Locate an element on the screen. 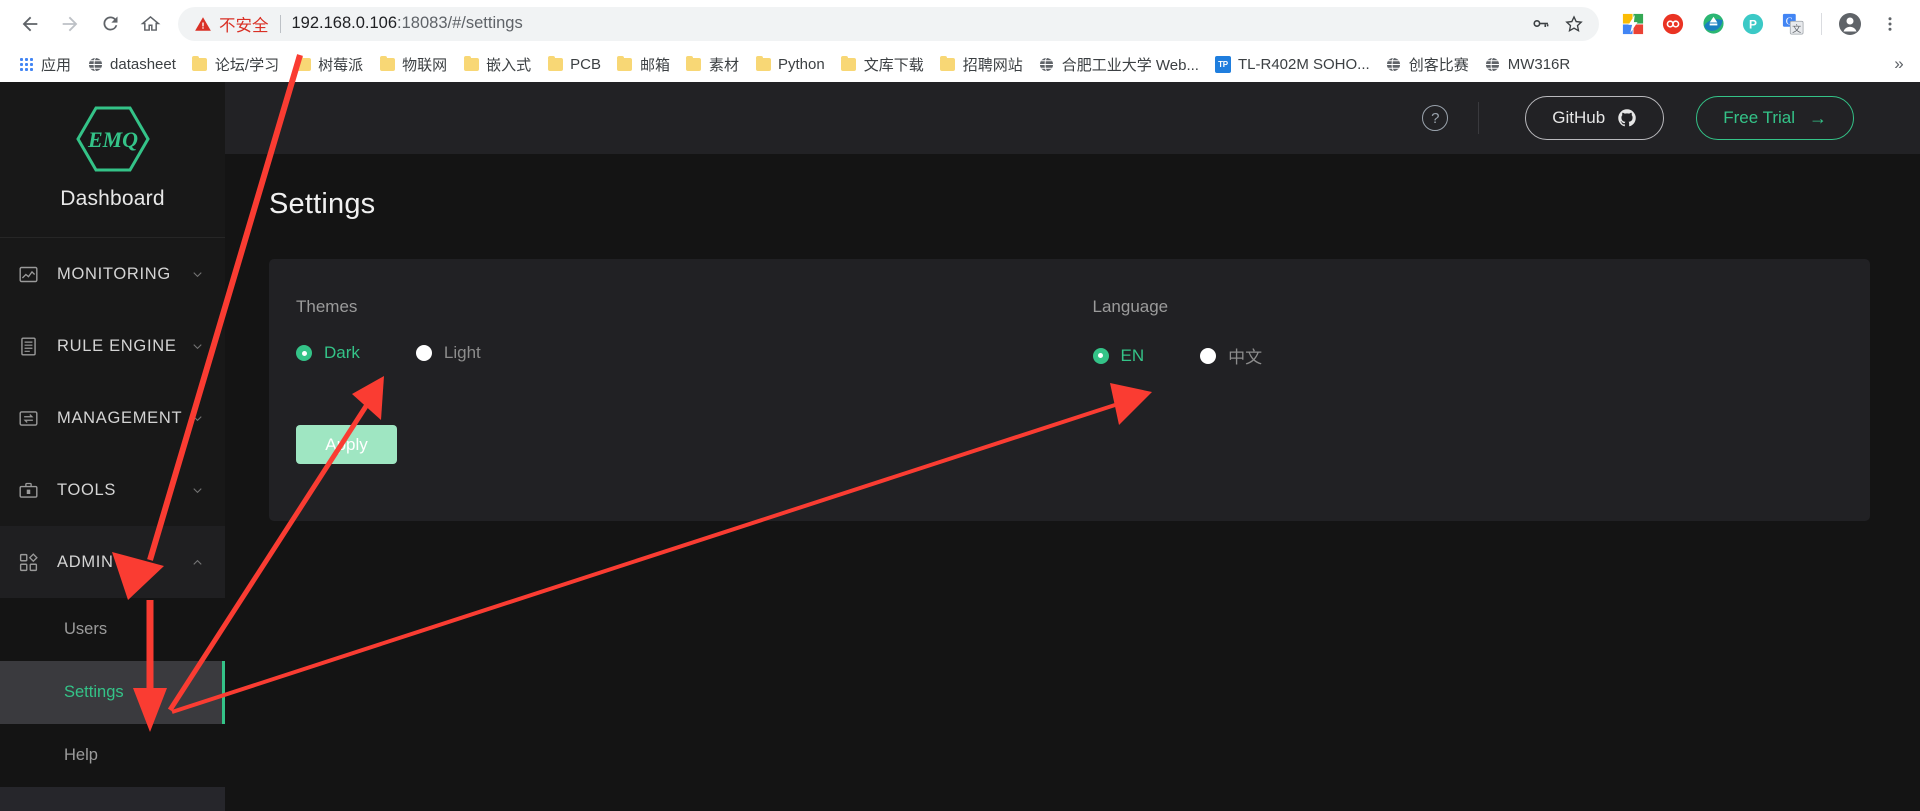  bookmark-folder-forum: 论坛/学习 is located at coordinates (235, 64).